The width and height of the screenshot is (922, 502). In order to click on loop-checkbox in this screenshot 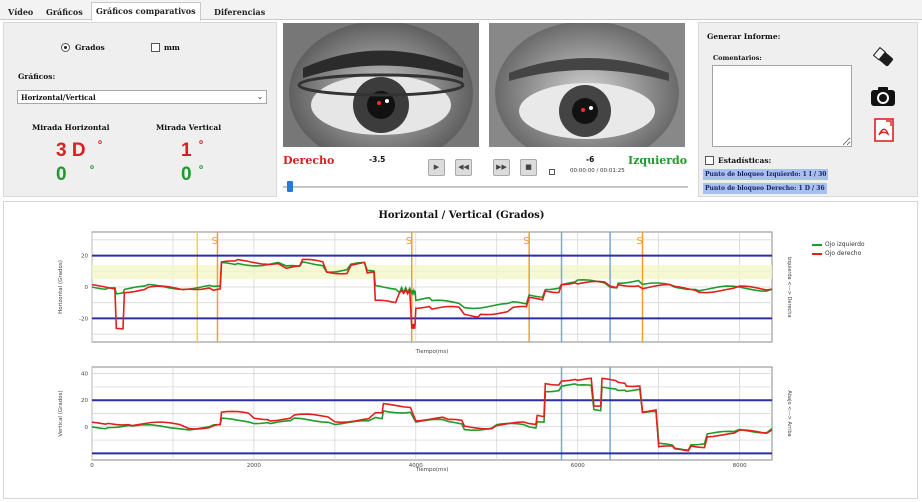, I will do `click(552, 172)`.